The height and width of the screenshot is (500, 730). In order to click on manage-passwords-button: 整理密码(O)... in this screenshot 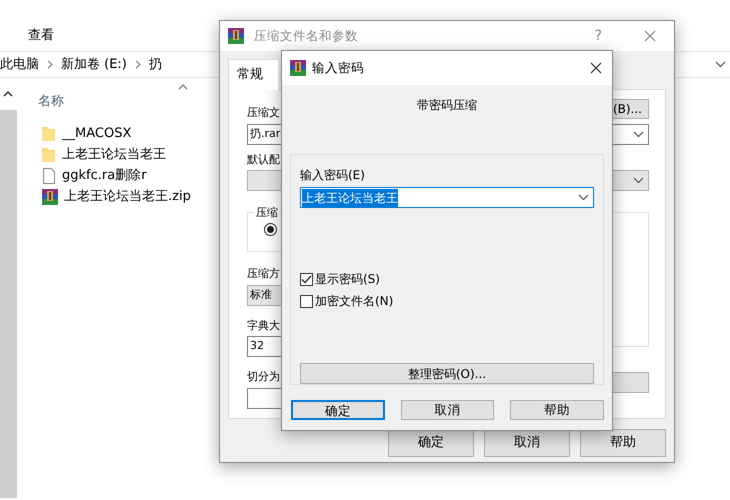, I will do `click(447, 373)`.